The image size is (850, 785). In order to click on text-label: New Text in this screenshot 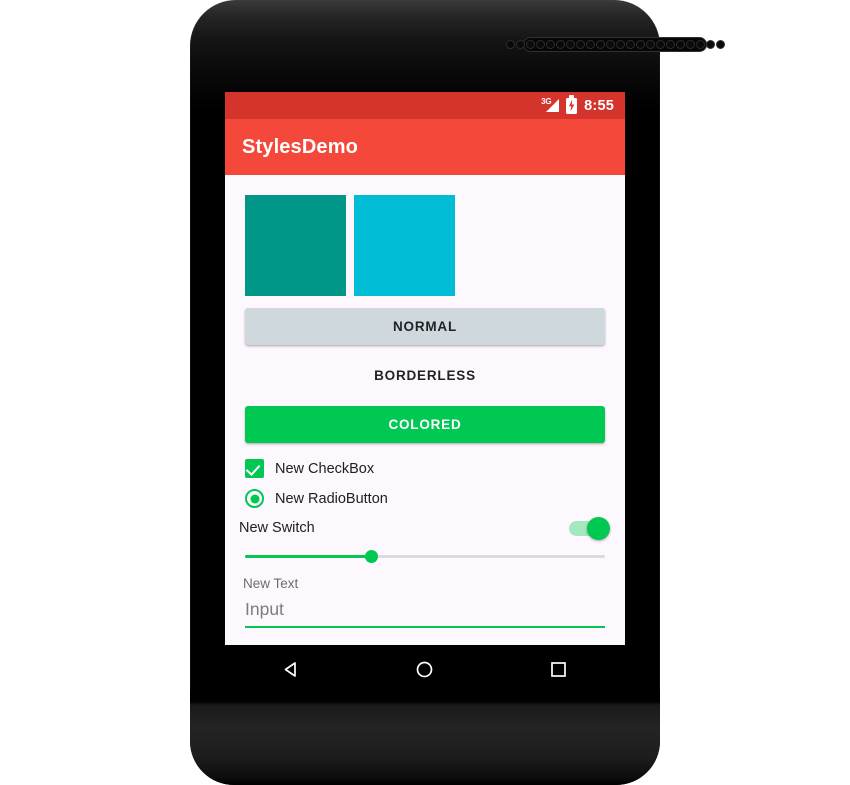, I will do `click(271, 583)`.